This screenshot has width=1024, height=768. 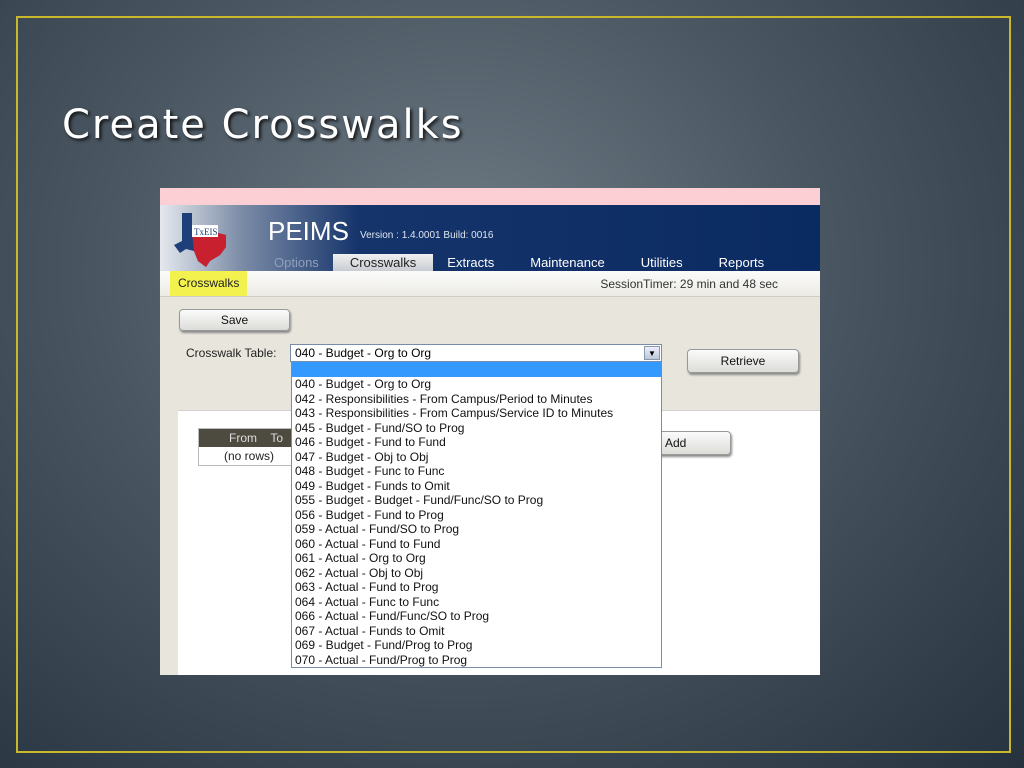 What do you see at coordinates (277, 438) in the screenshot?
I see `column-to: To` at bounding box center [277, 438].